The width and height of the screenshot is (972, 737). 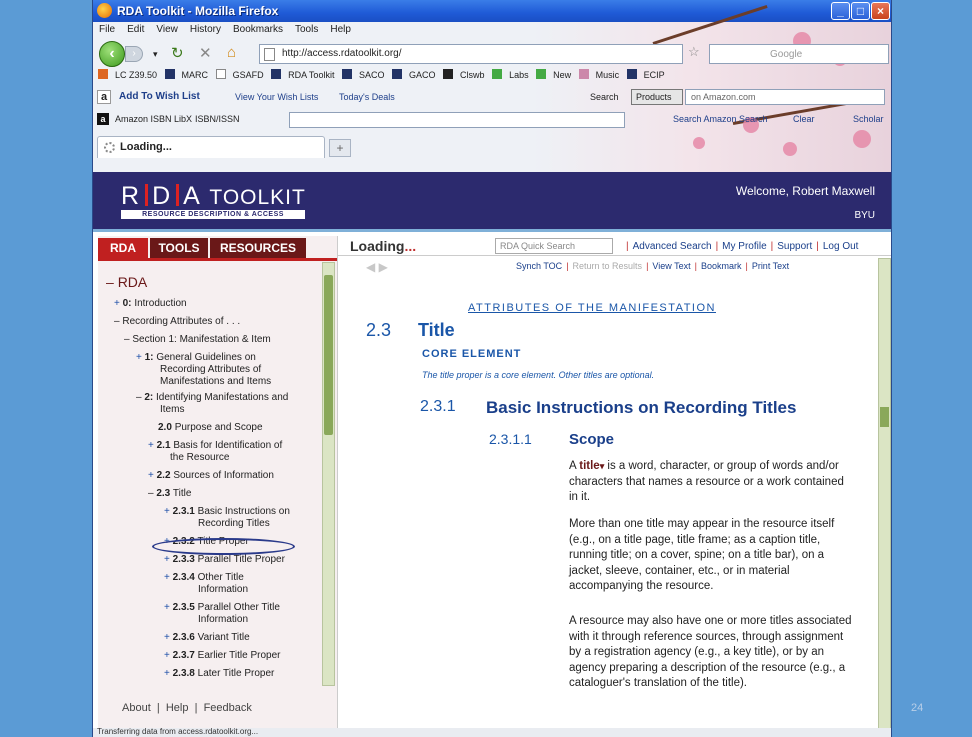 I want to click on bookmark-lc: LC Z39.50, so click(x=127, y=74).